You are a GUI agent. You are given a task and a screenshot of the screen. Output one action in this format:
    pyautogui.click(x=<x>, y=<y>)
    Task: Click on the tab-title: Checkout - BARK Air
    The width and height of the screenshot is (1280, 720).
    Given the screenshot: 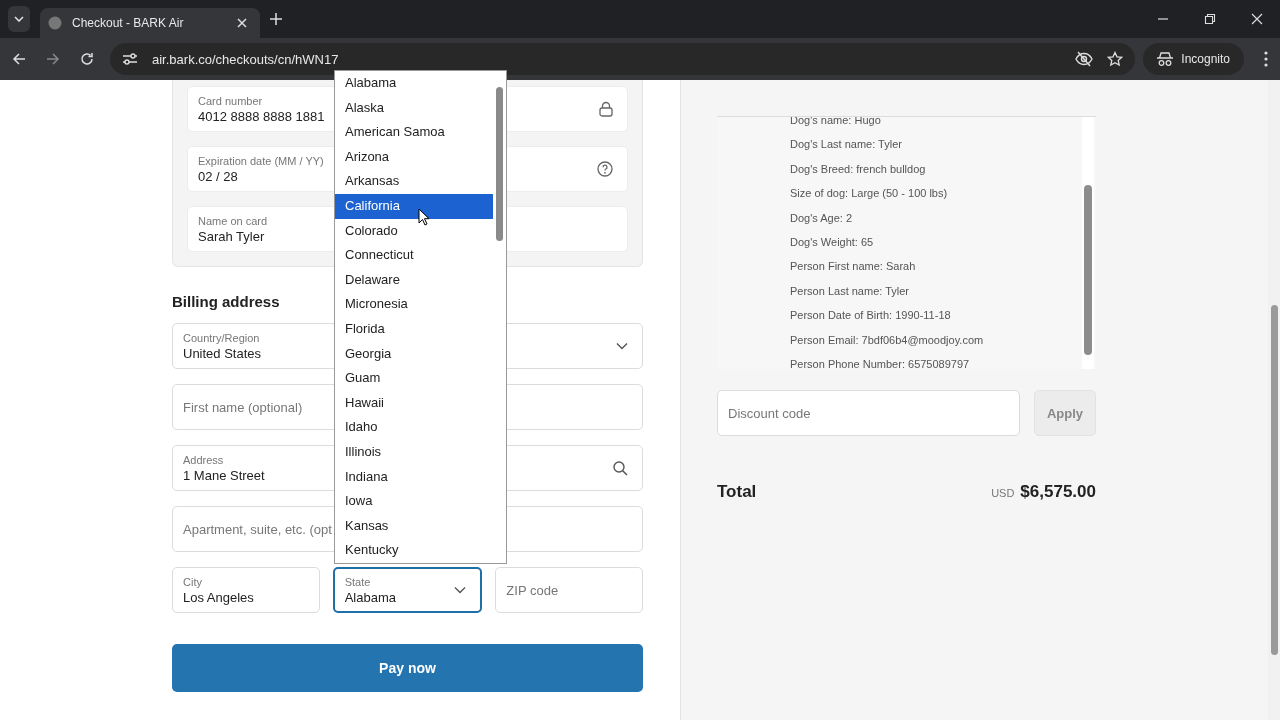 What is the action you would take?
    pyautogui.click(x=128, y=23)
    